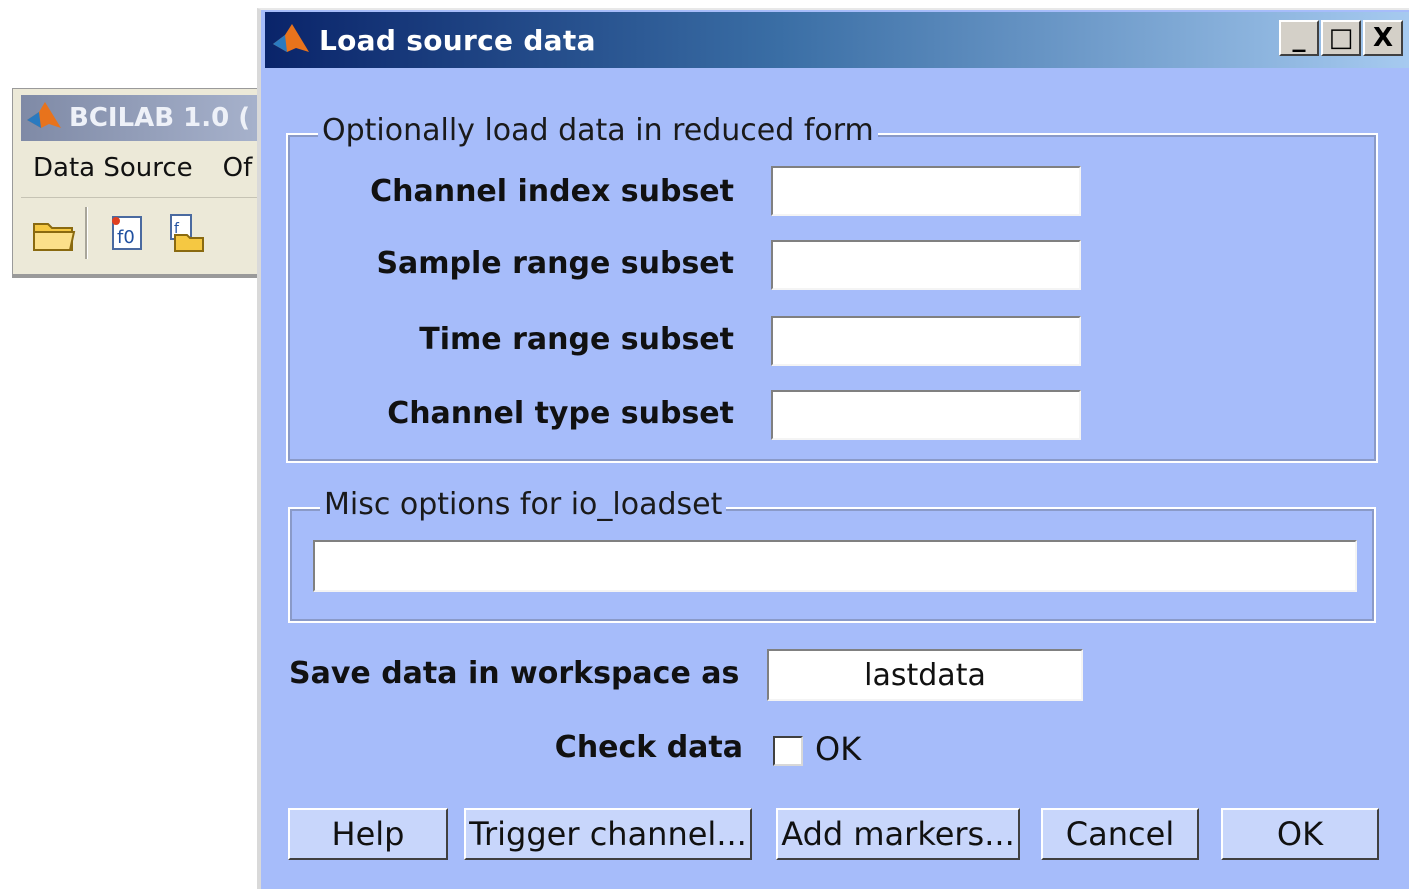 The height and width of the screenshot is (889, 1409). I want to click on menu-data-source: Data Source, so click(113, 168).